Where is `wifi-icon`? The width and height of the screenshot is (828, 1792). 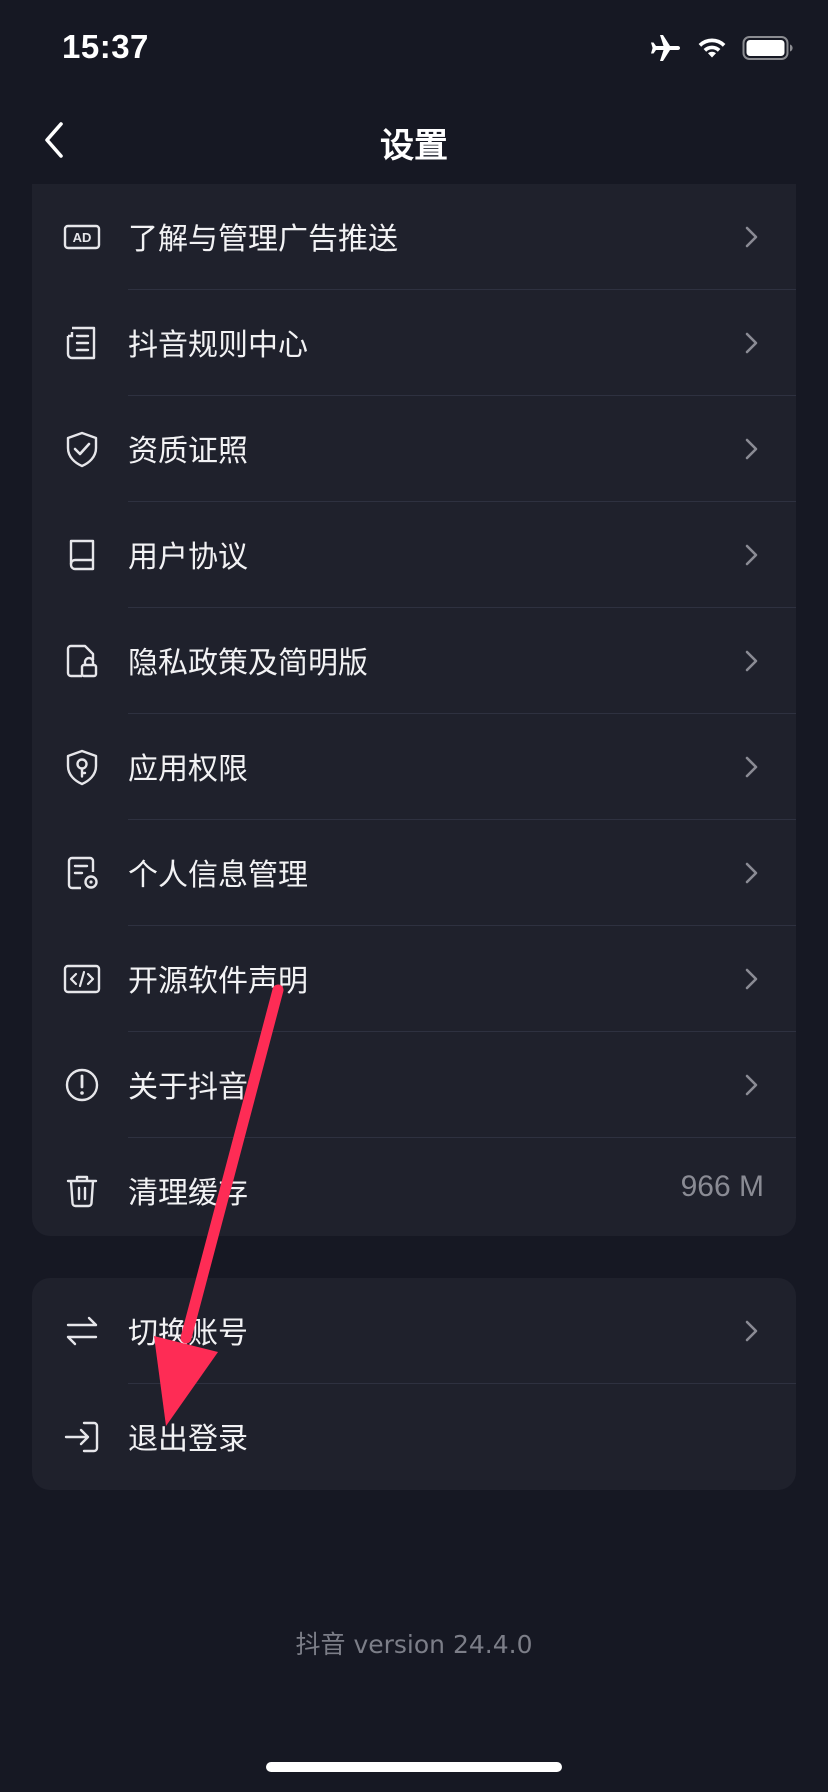
wifi-icon is located at coordinates (712, 50).